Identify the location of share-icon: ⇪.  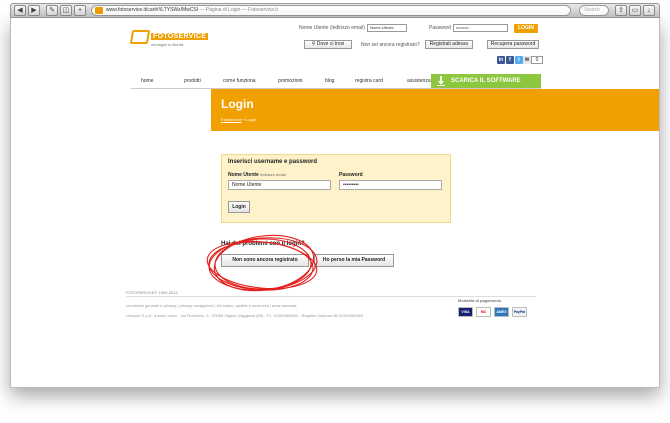
(621, 10).